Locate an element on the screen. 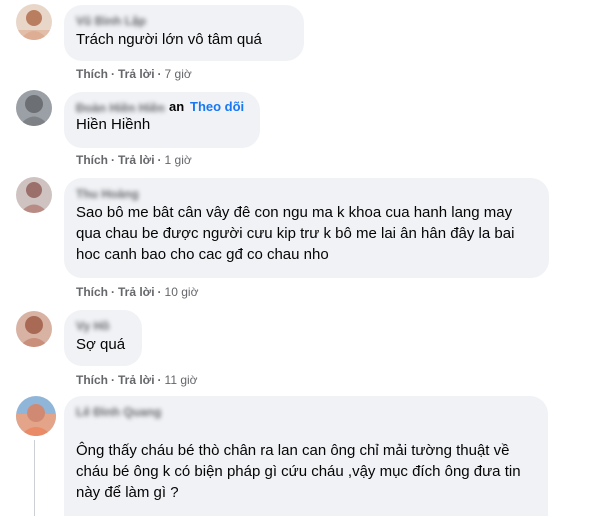  comment-author: Vũ Bình Lập is located at coordinates (184, 21).